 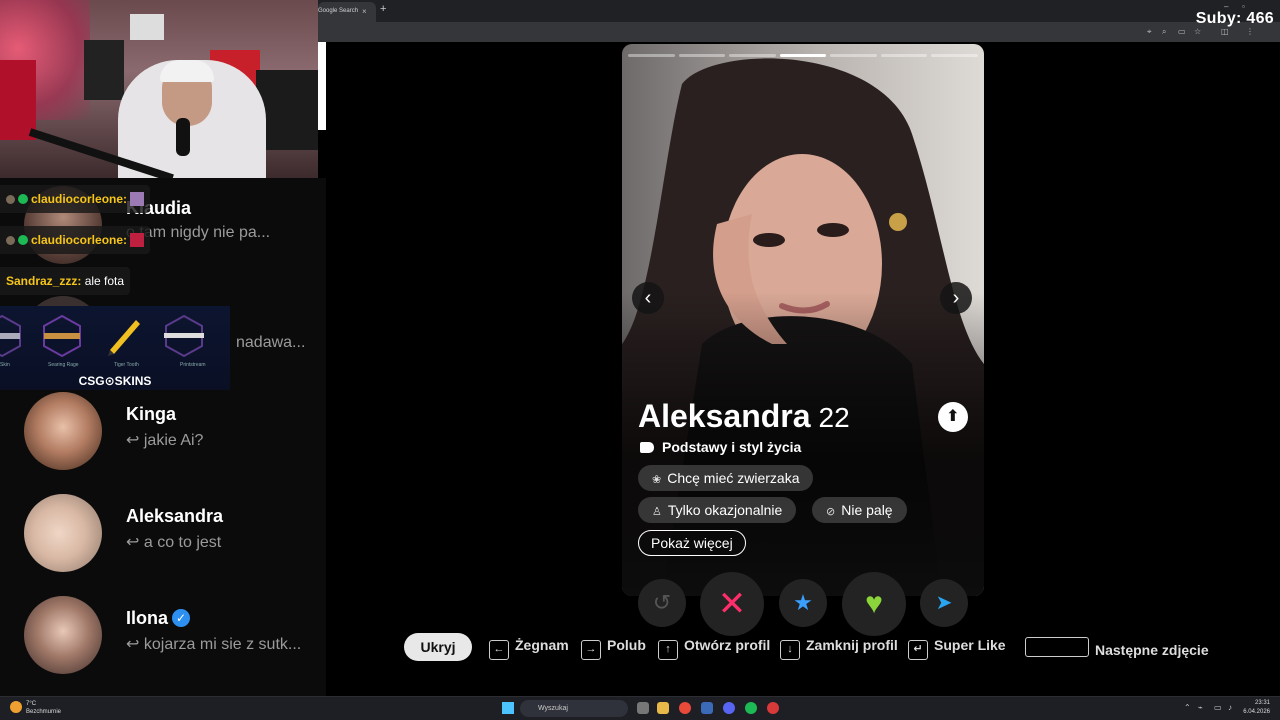 I want to click on hint-close-profile: ↓ Zamknij profil, so click(x=839, y=648).